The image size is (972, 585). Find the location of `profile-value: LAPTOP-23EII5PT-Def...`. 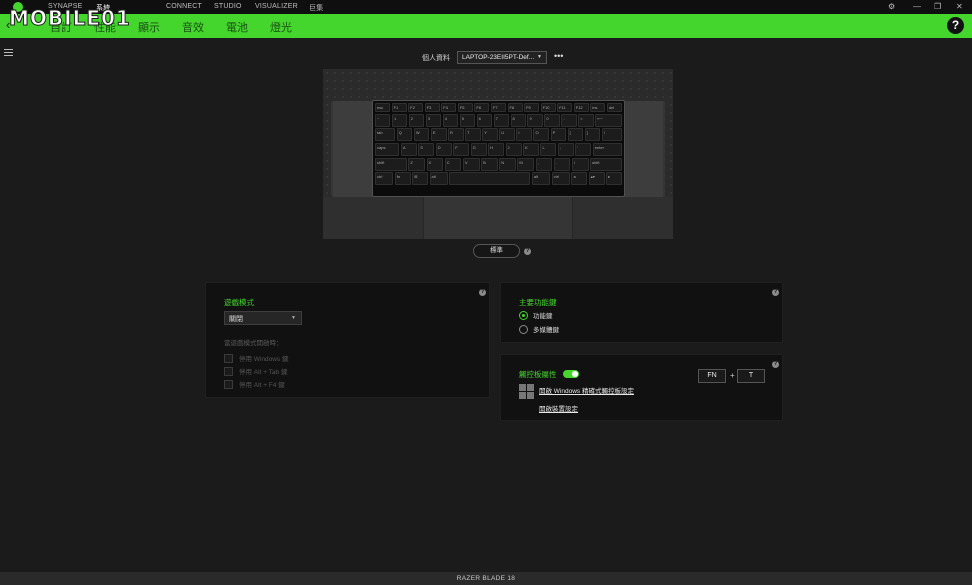

profile-value: LAPTOP-23EII5PT-Def... is located at coordinates (498, 57).